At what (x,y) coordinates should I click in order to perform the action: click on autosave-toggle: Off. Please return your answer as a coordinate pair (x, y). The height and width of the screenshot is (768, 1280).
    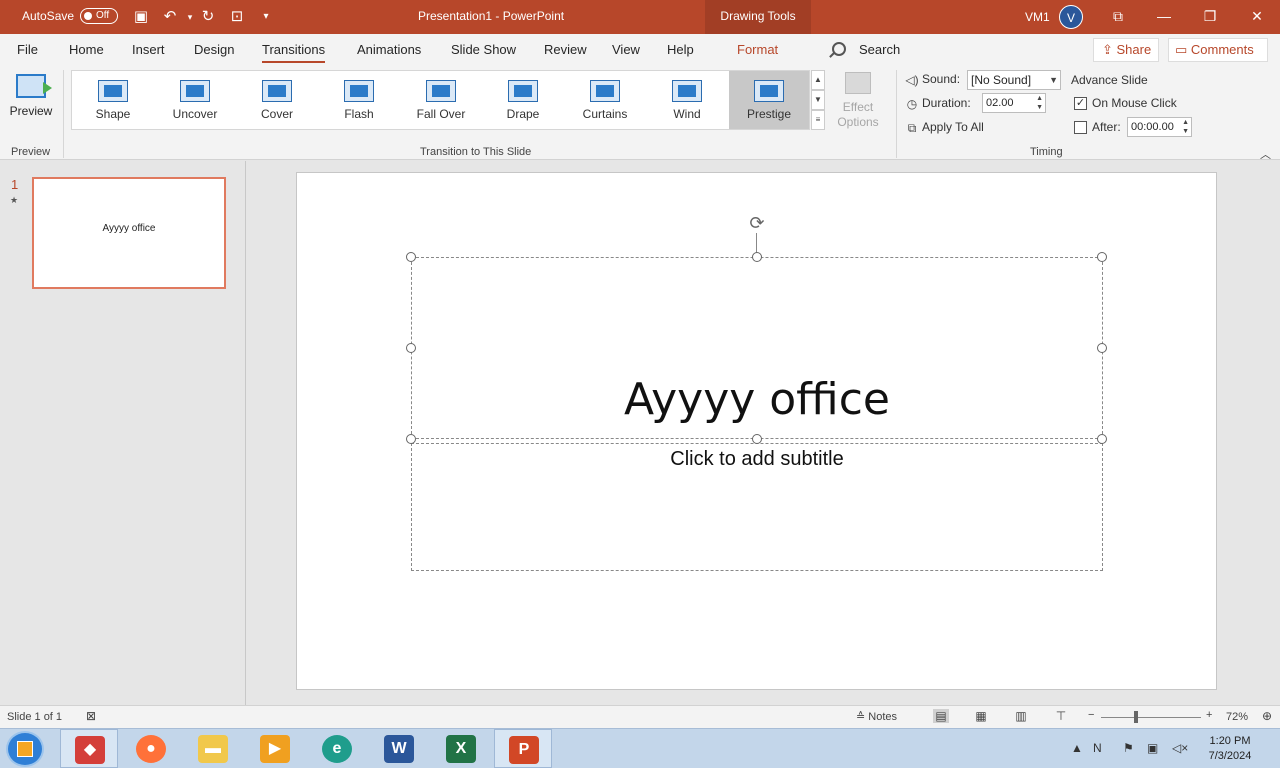
    Looking at the image, I should click on (99, 16).